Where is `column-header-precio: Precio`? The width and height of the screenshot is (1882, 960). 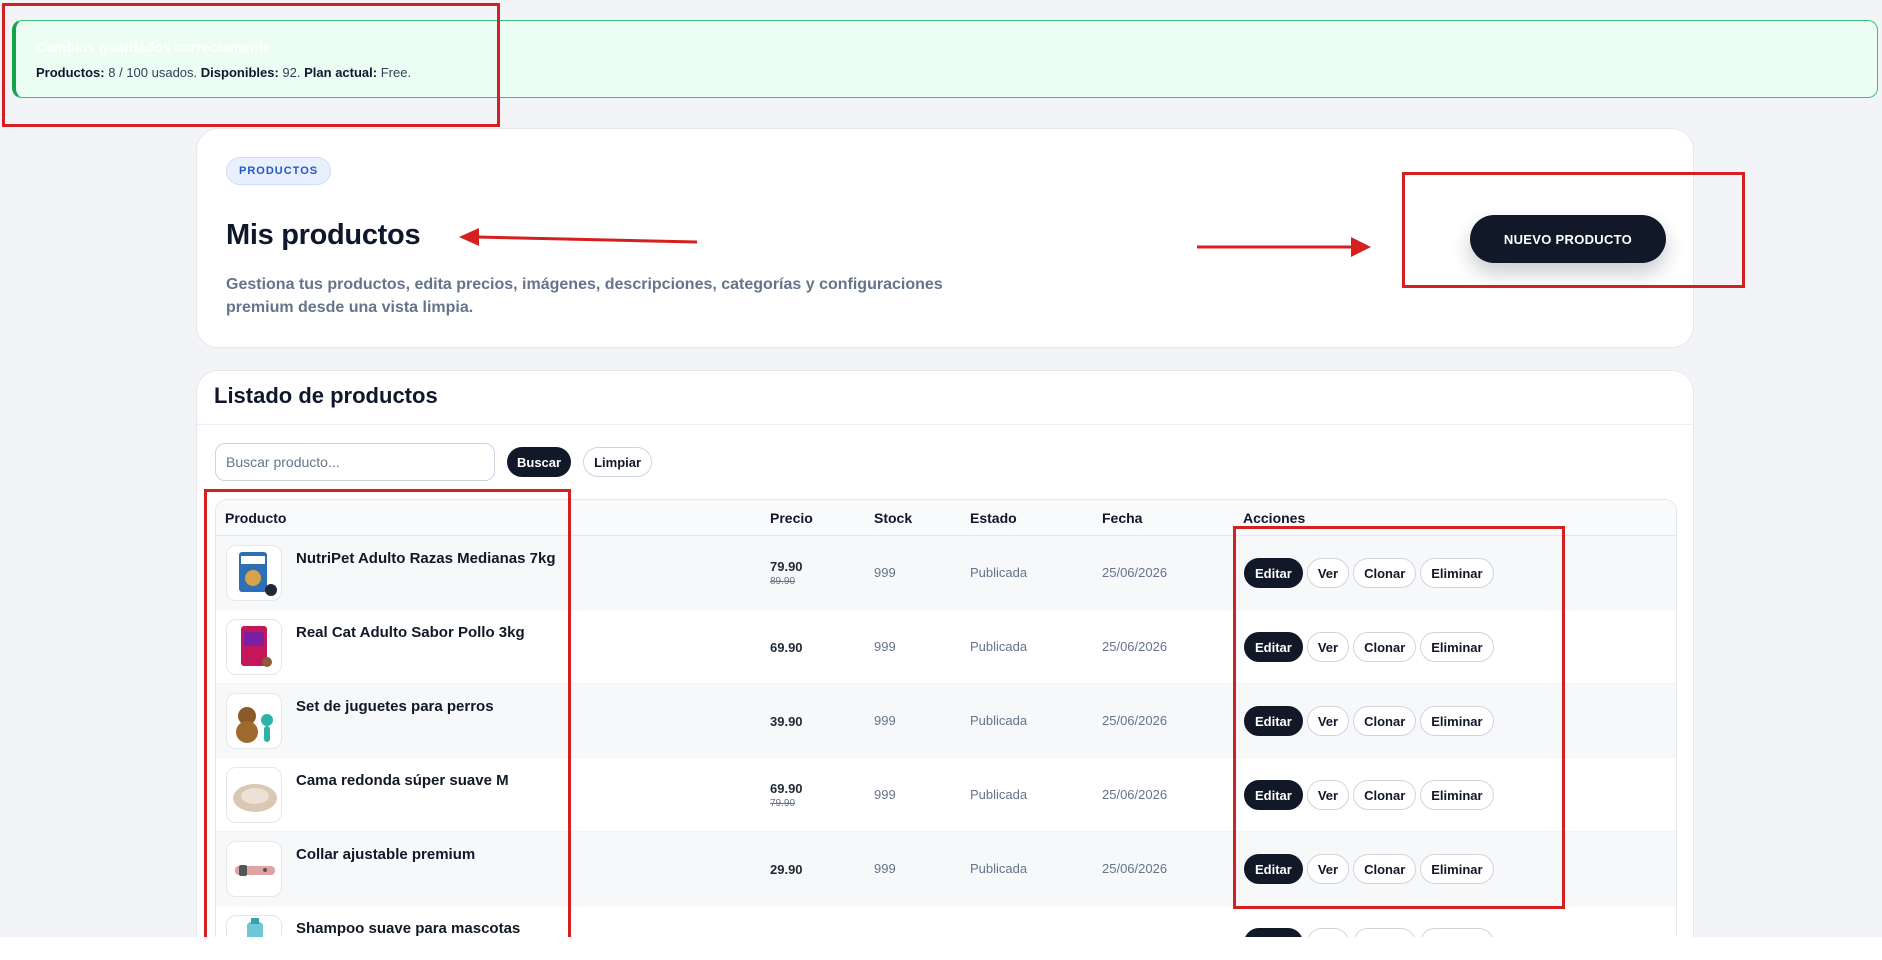
column-header-precio: Precio is located at coordinates (791, 518).